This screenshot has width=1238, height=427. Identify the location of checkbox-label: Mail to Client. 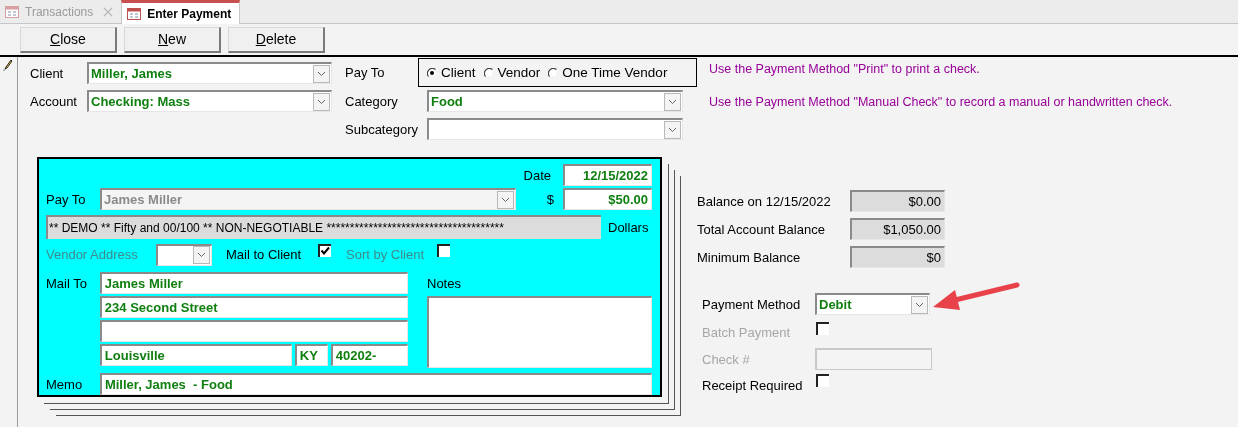
(264, 254).